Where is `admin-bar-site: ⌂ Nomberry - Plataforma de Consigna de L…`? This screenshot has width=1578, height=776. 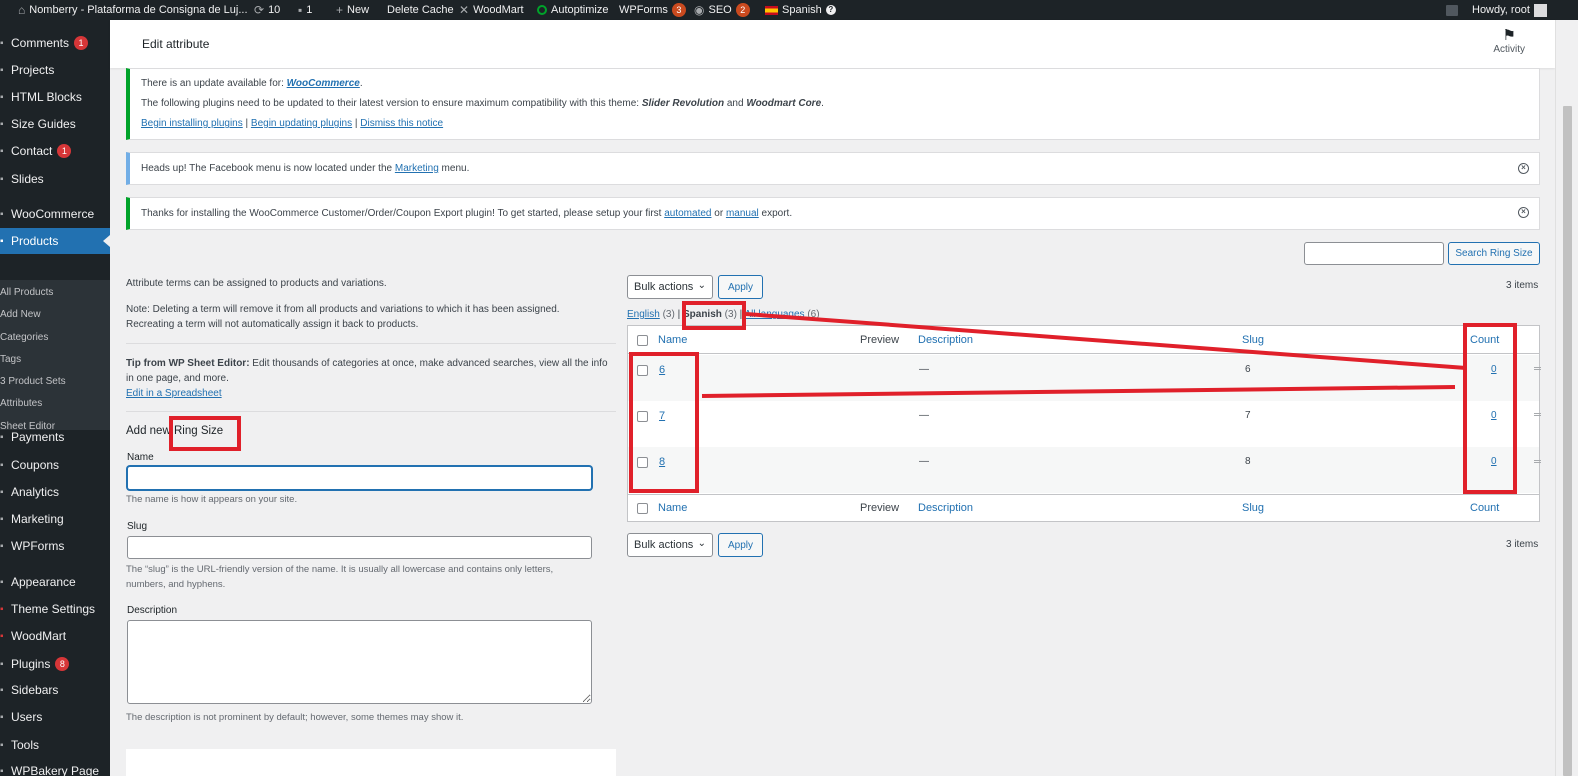
admin-bar-site: ⌂ Nomberry - Plataforma de Consigna de L… is located at coordinates (133, 10).